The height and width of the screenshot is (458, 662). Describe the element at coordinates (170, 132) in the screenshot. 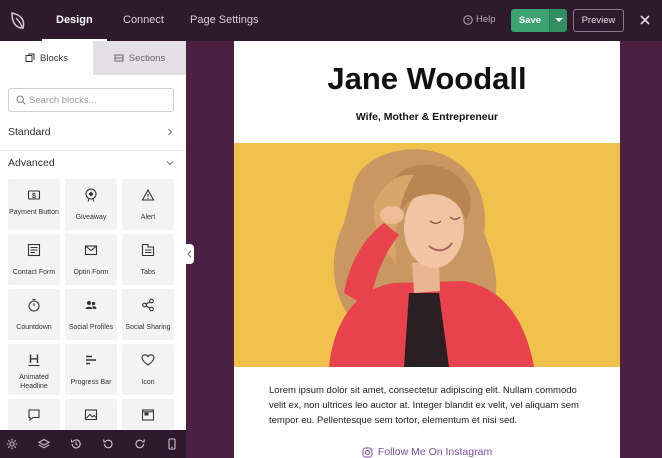

I see `chevron-right-icon` at that location.